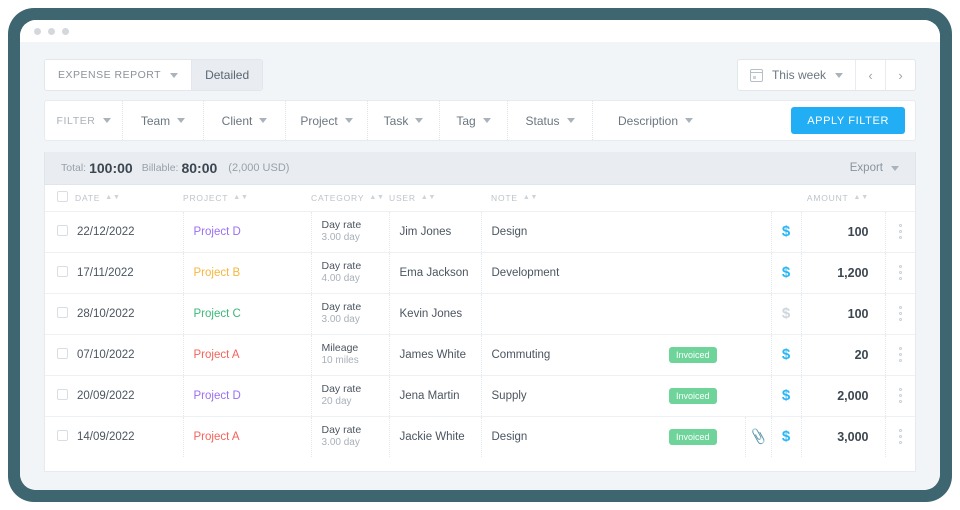 The image size is (960, 510). I want to click on cell-user: Kevin Jones, so click(434, 314).